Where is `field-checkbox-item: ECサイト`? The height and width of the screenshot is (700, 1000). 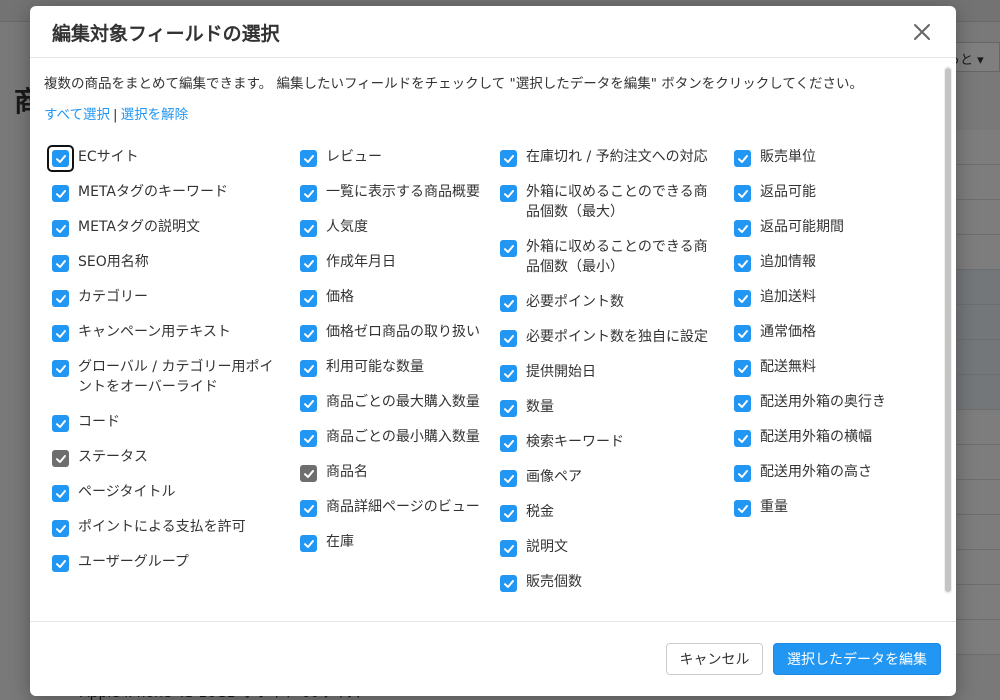
field-checkbox-item: ECサイト is located at coordinates (164, 163).